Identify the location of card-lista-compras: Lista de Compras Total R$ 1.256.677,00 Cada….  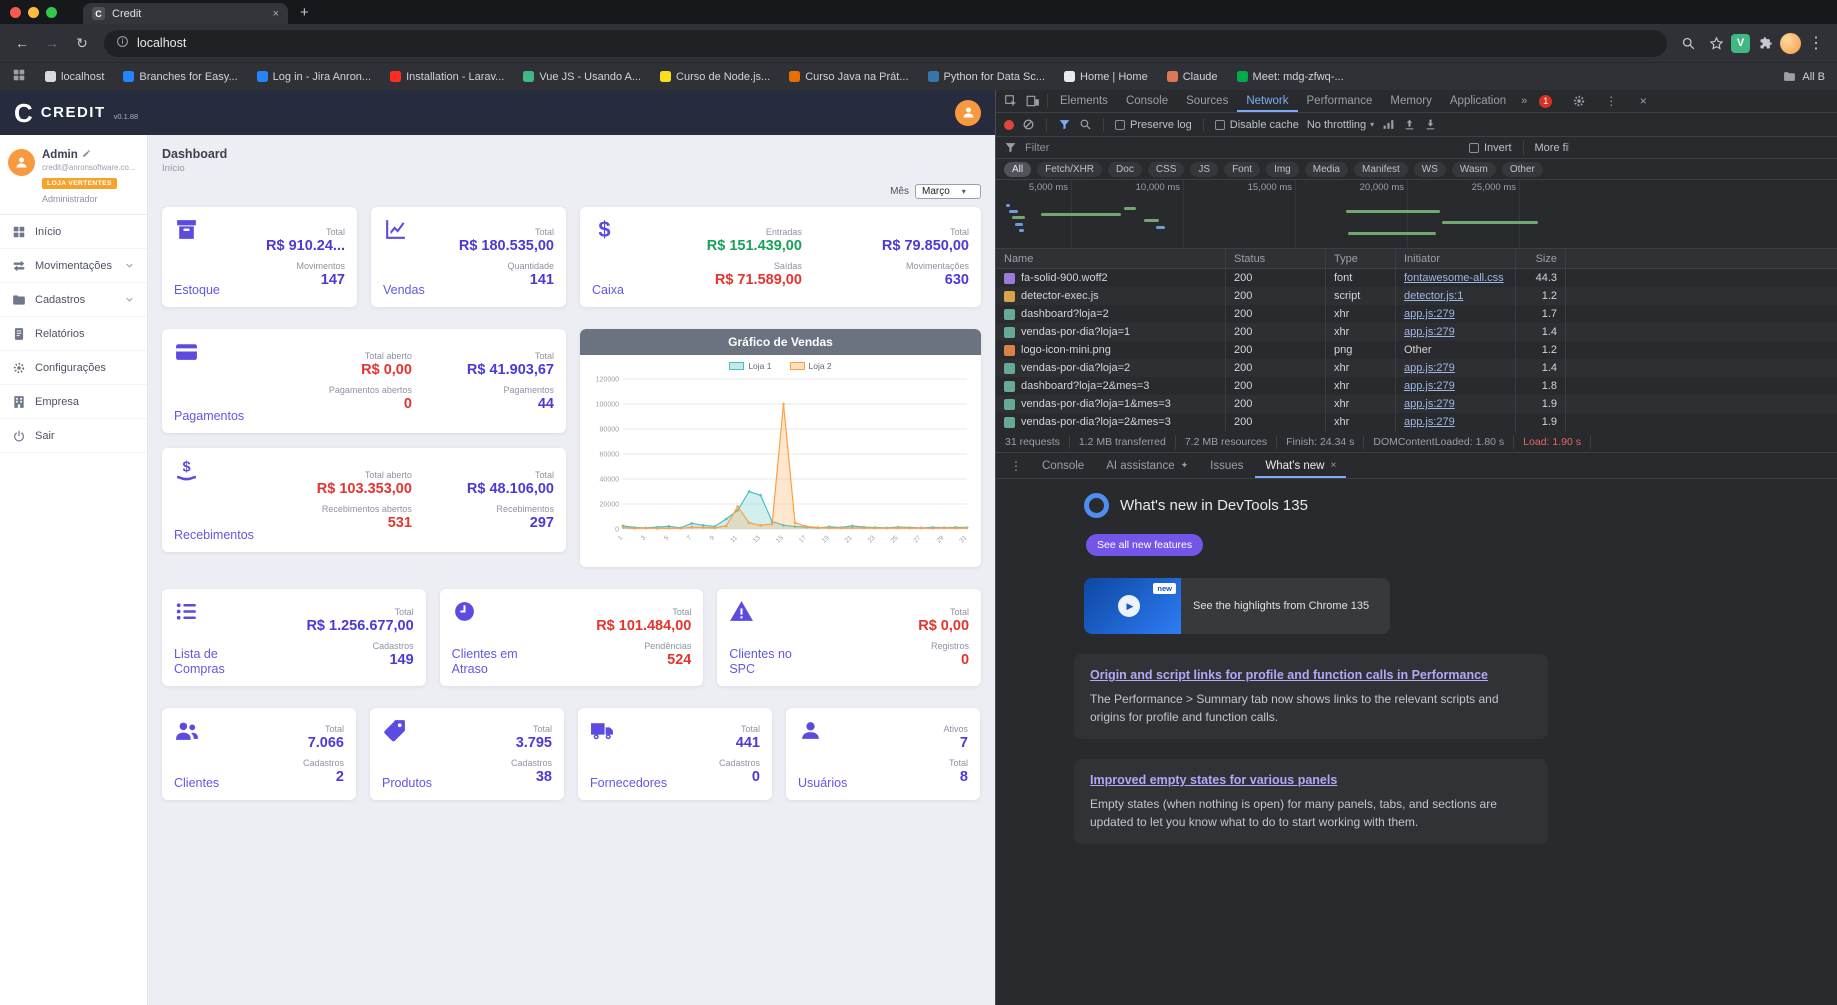
(294, 637).